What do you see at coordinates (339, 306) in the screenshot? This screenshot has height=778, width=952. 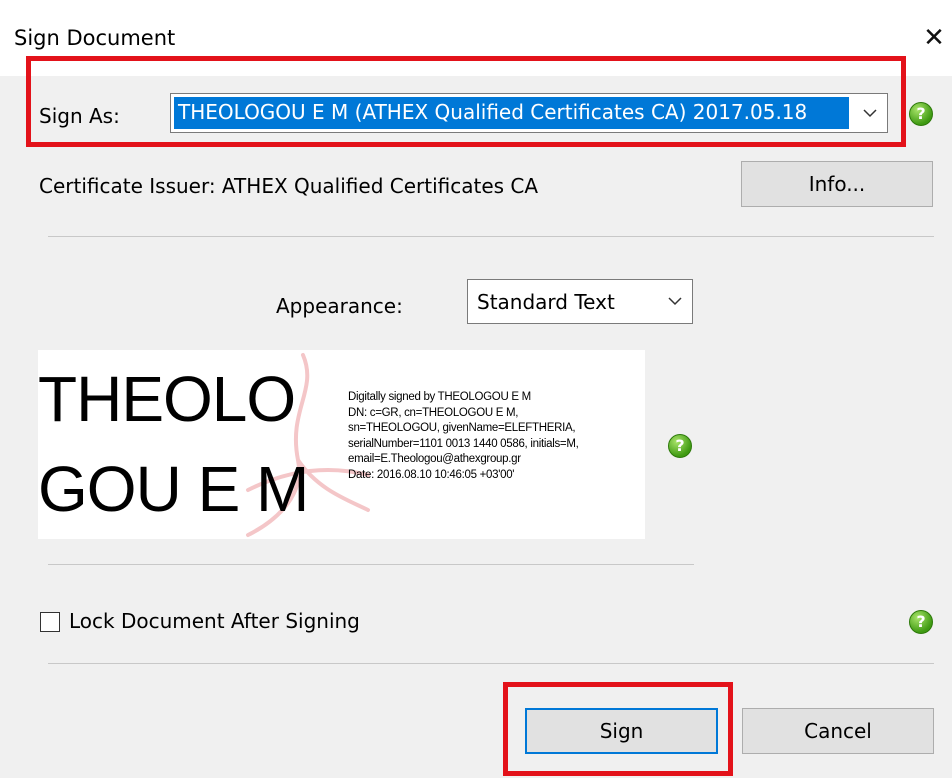 I see `appearance-label: Appearance:` at bounding box center [339, 306].